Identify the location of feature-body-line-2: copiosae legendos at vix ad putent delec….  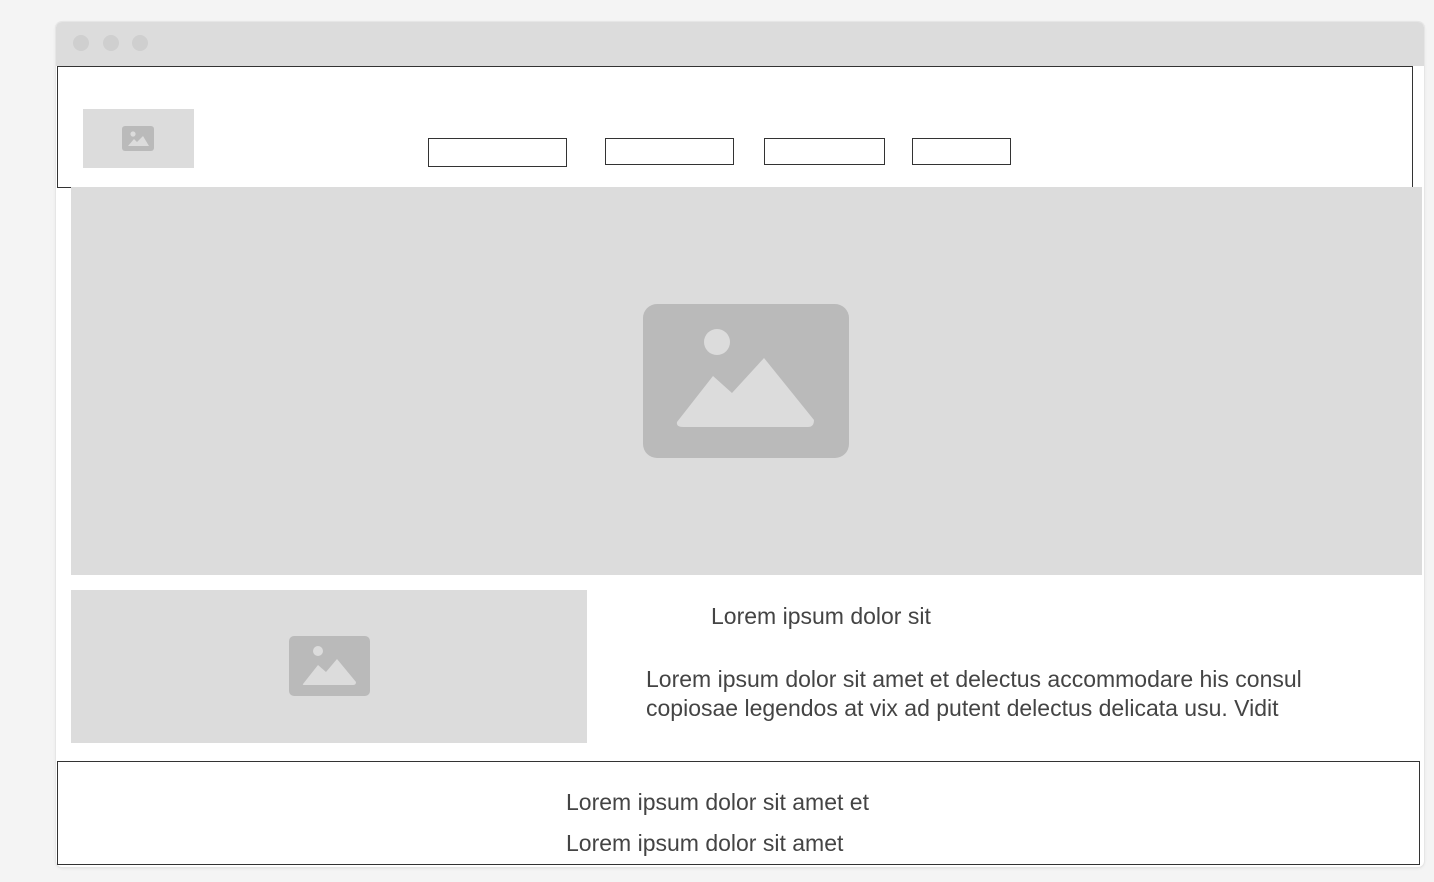
(962, 708).